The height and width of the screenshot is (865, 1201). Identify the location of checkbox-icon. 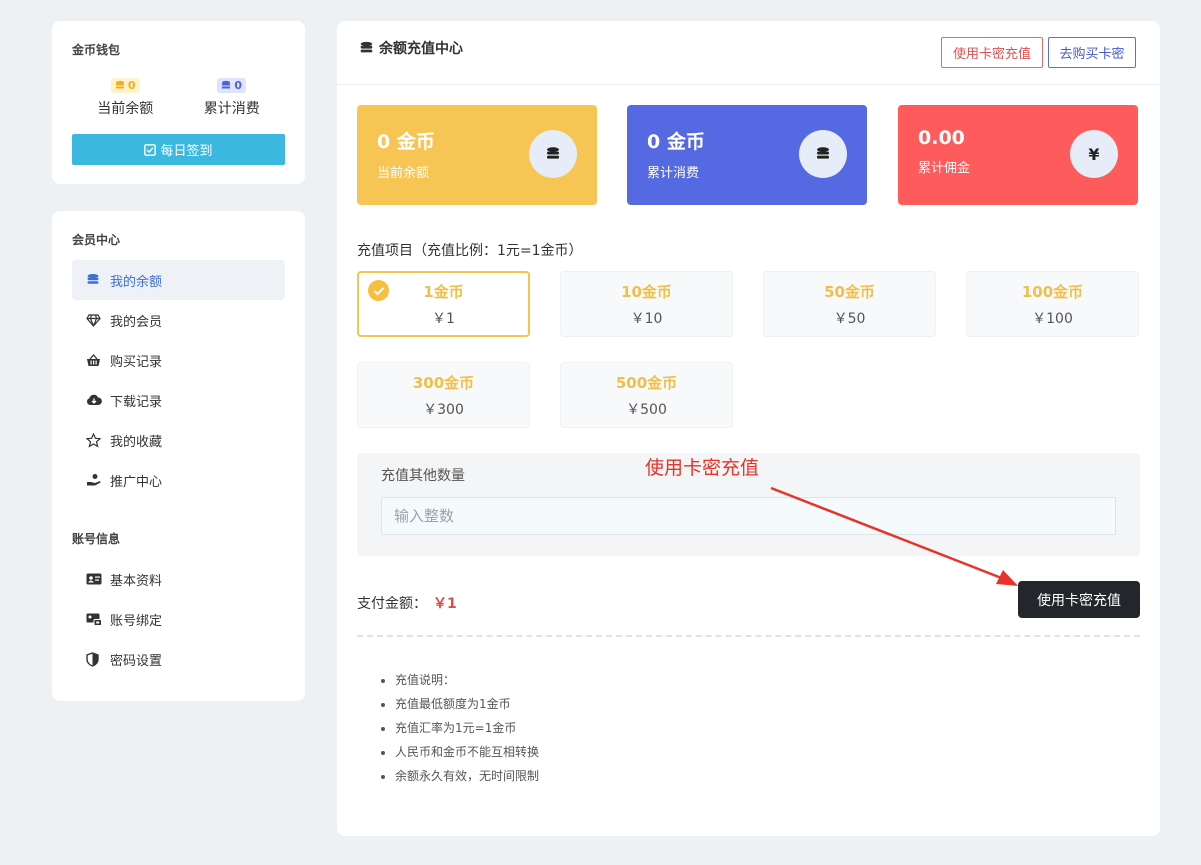
(150, 149).